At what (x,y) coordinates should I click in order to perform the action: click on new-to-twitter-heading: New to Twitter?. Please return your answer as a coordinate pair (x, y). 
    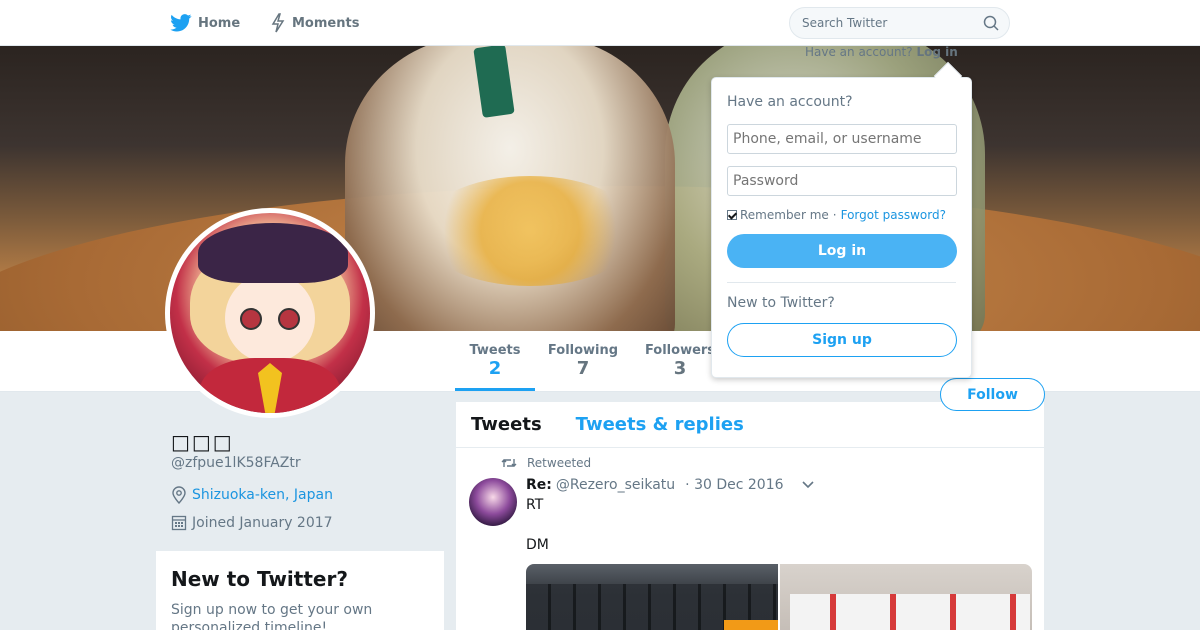
    Looking at the image, I should click on (781, 303).